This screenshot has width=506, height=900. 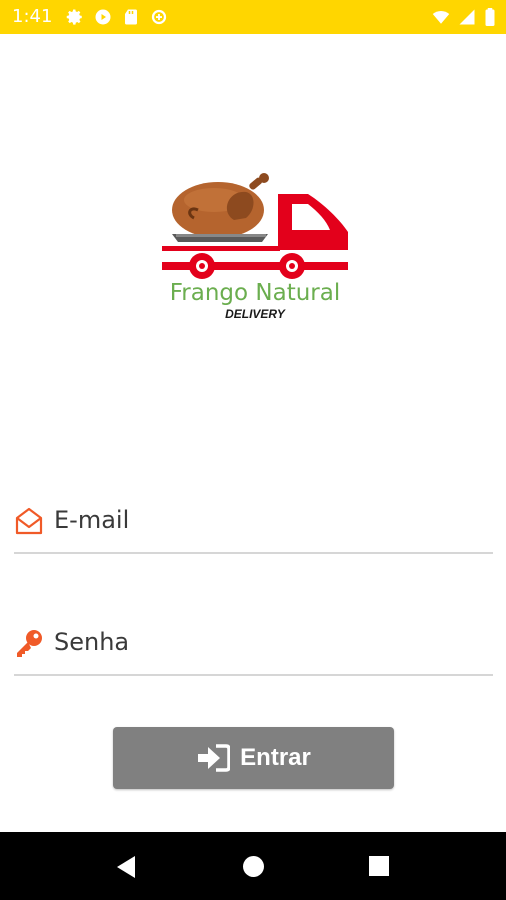 I want to click on envelope-open-icon, so click(x=29, y=521).